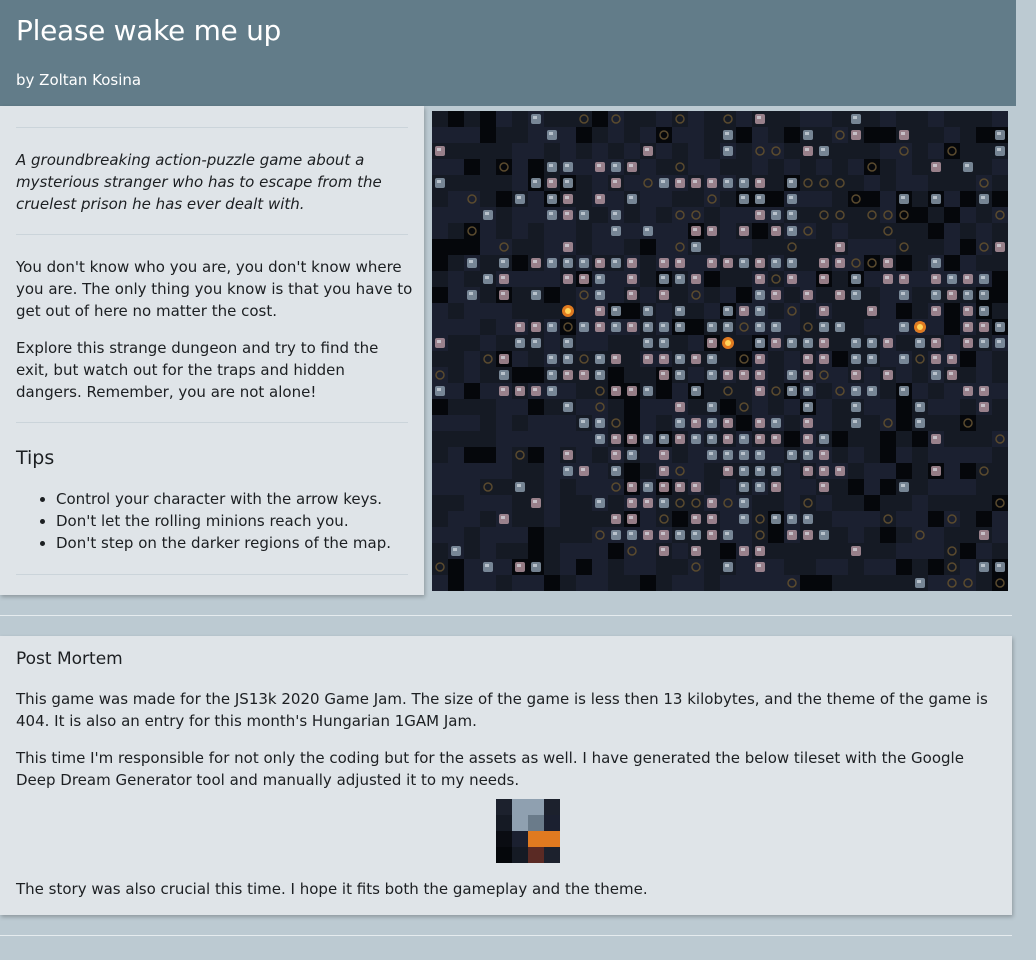  I want to click on tileset-graphic, so click(528, 831).